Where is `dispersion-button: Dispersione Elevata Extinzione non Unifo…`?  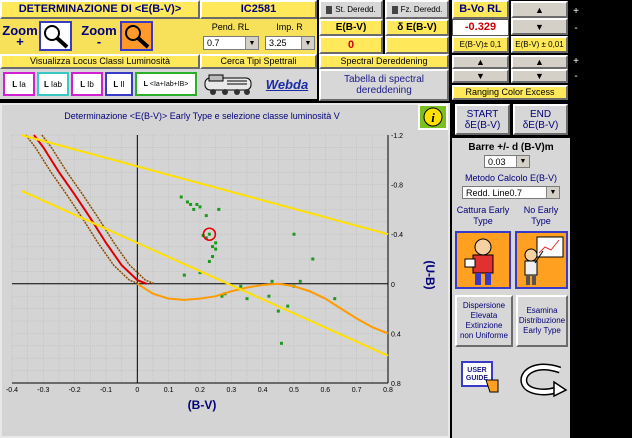
dispersion-button: Dispersione Elevata Extinzione non Unifo… is located at coordinates (484, 321).